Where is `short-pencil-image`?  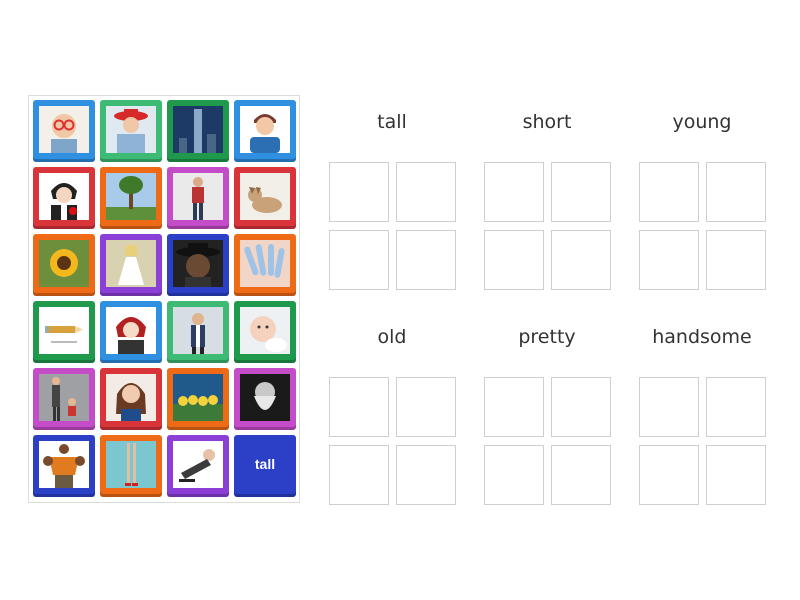
short-pencil-image is located at coordinates (64, 330).